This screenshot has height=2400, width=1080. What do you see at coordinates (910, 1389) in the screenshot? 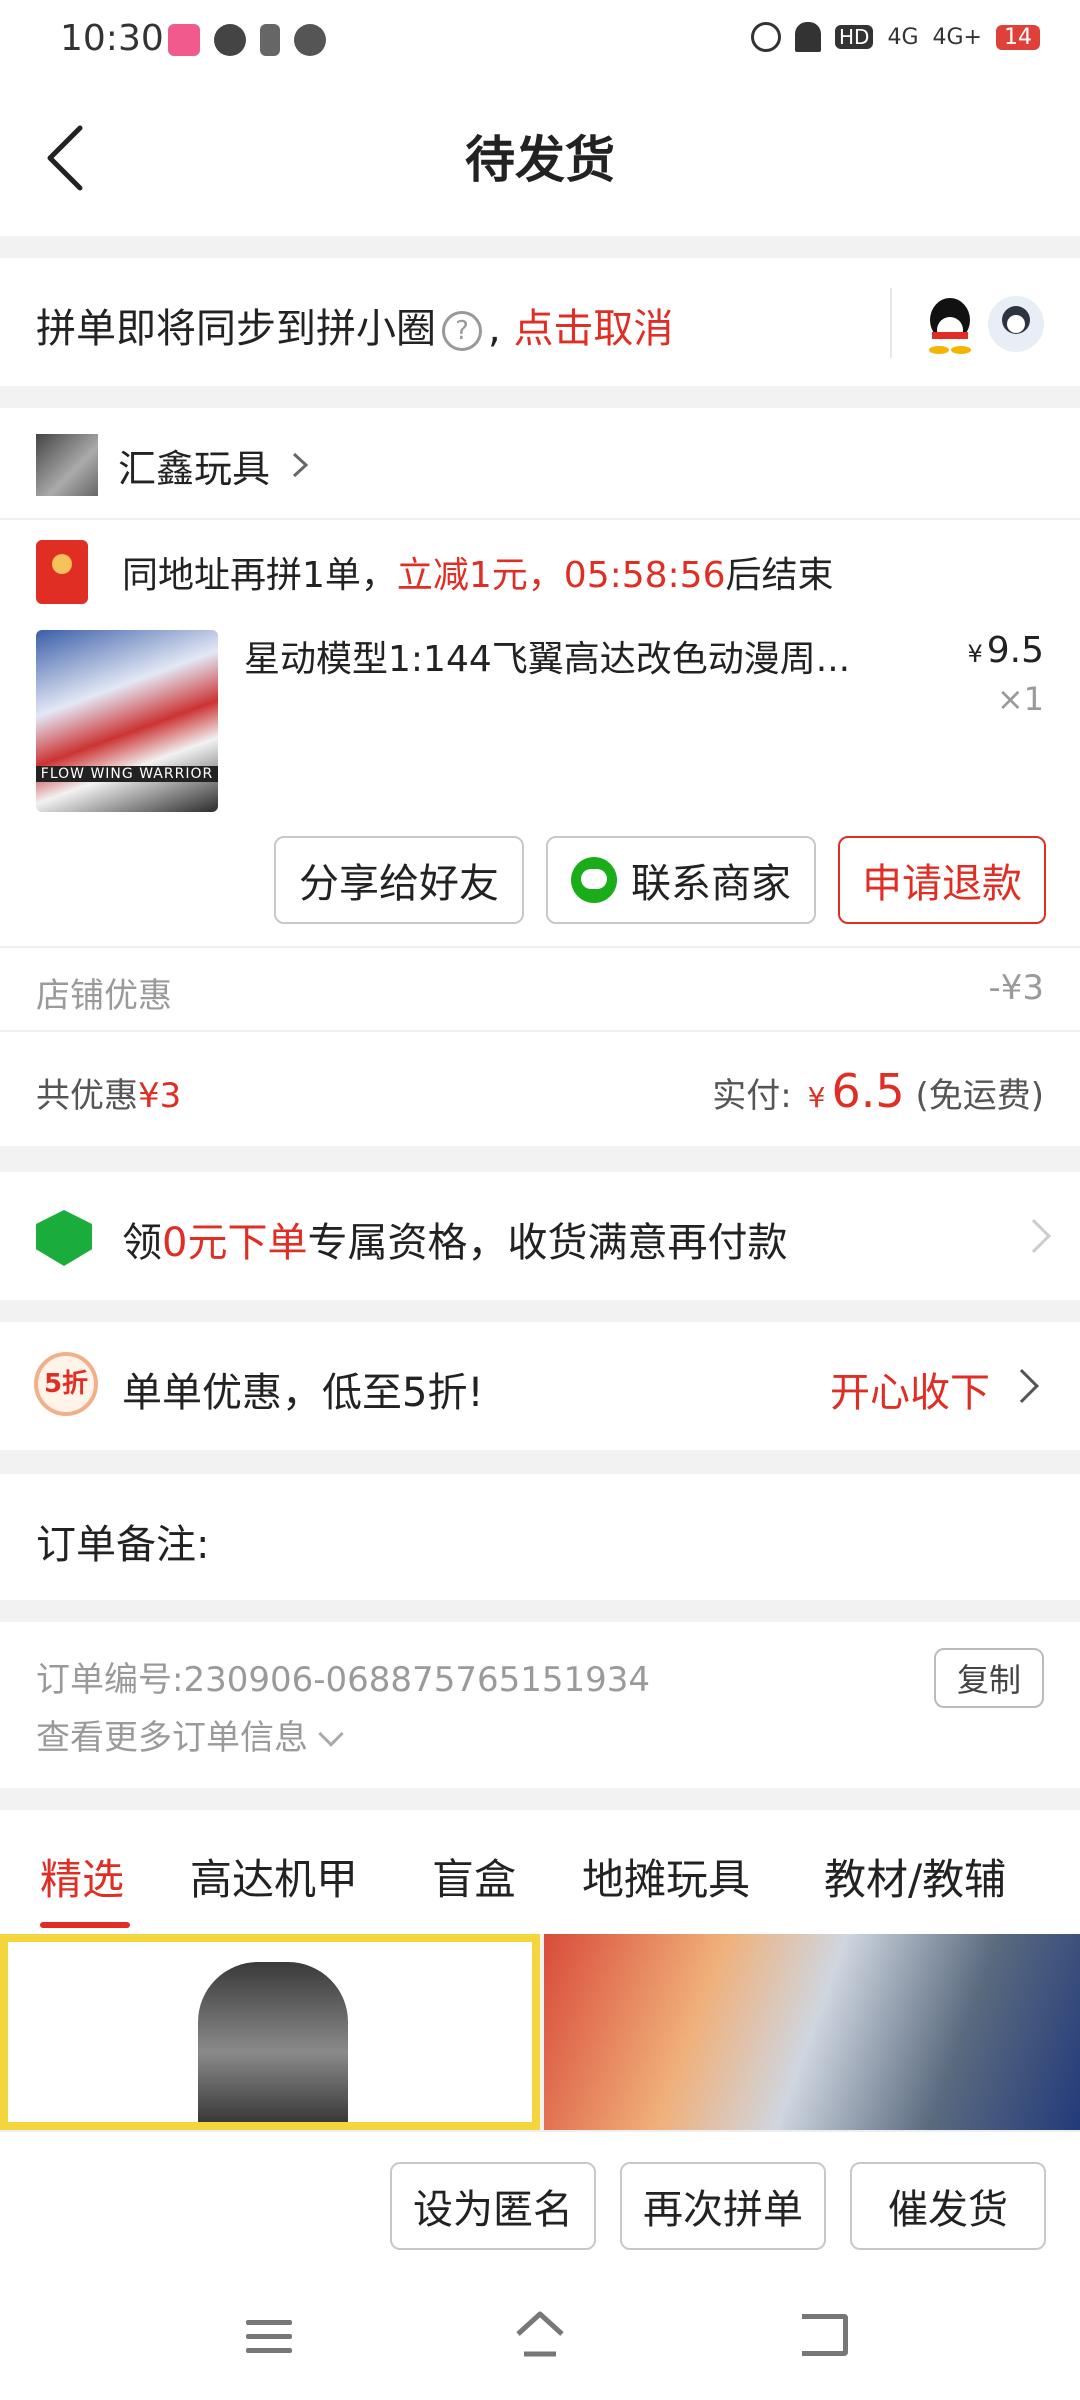
I see `accept-coupon-link: 开心收下` at bounding box center [910, 1389].